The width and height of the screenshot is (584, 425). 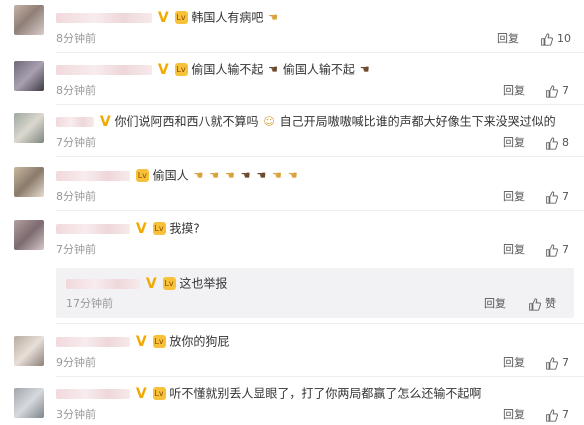 I want to click on like-button: 10, so click(x=555, y=39).